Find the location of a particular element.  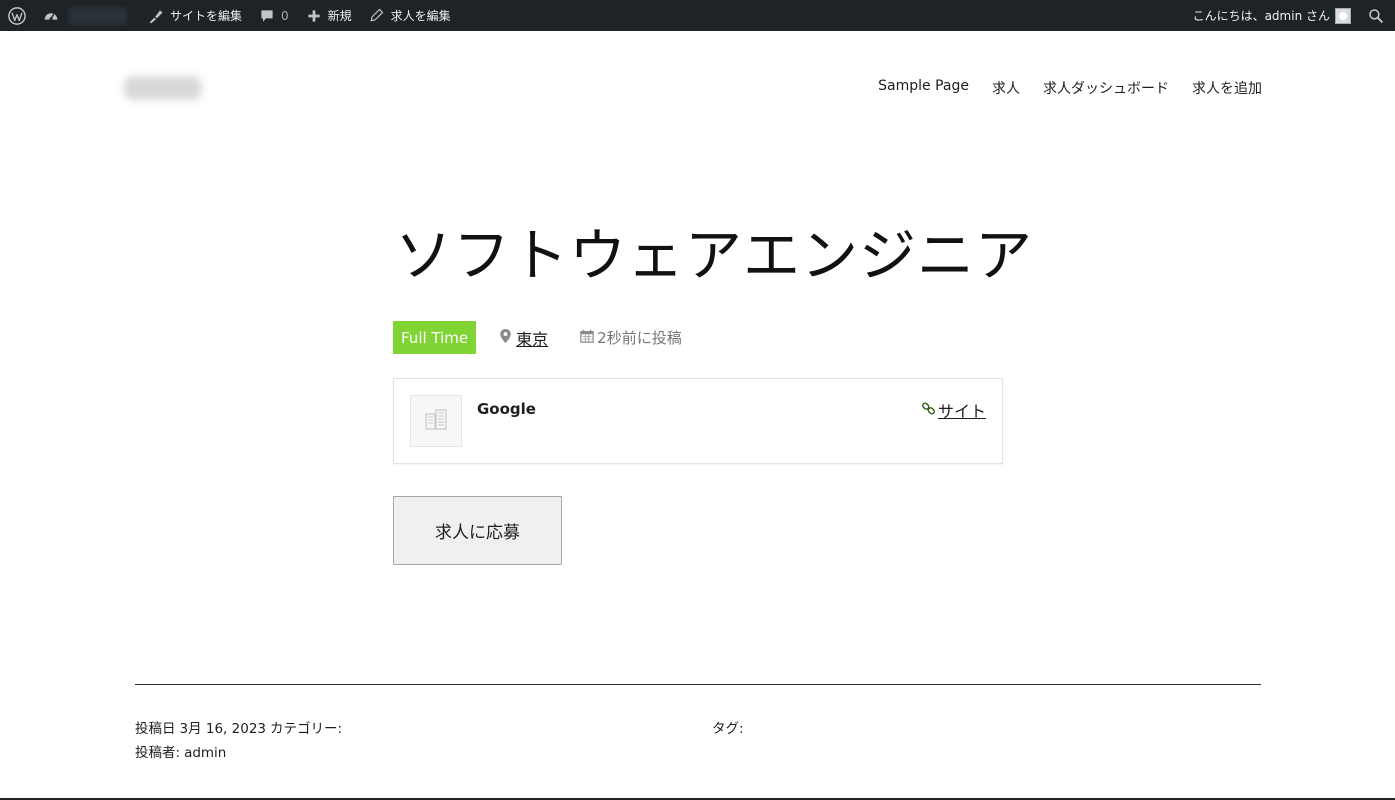

search-toggle is located at coordinates (1377, 15).